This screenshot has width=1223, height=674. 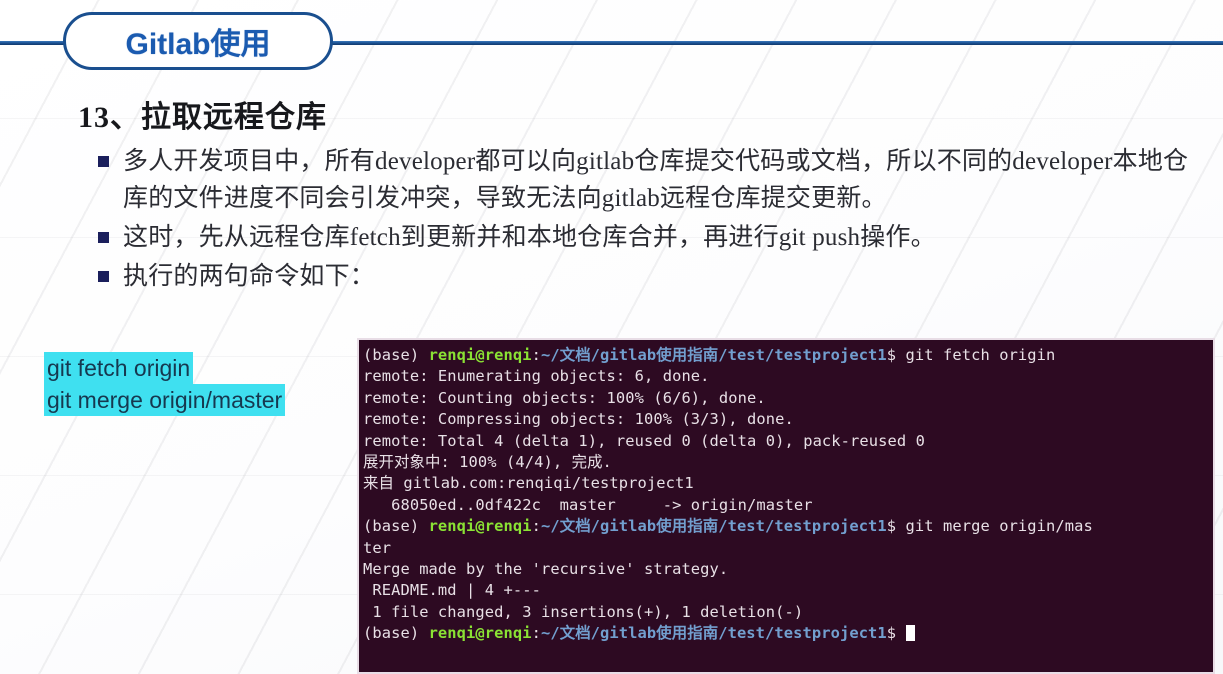 I want to click on terminal-output-text: 68050ed..0df422c master -> origin/master, so click(x=588, y=504).